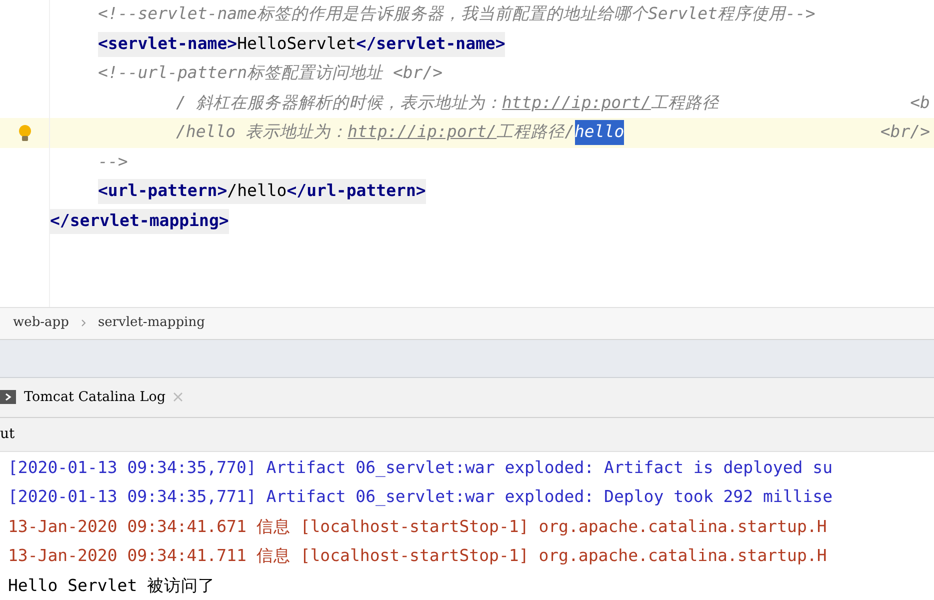  Describe the element at coordinates (296, 44) in the screenshot. I see `code-text: HelloServlet` at that location.